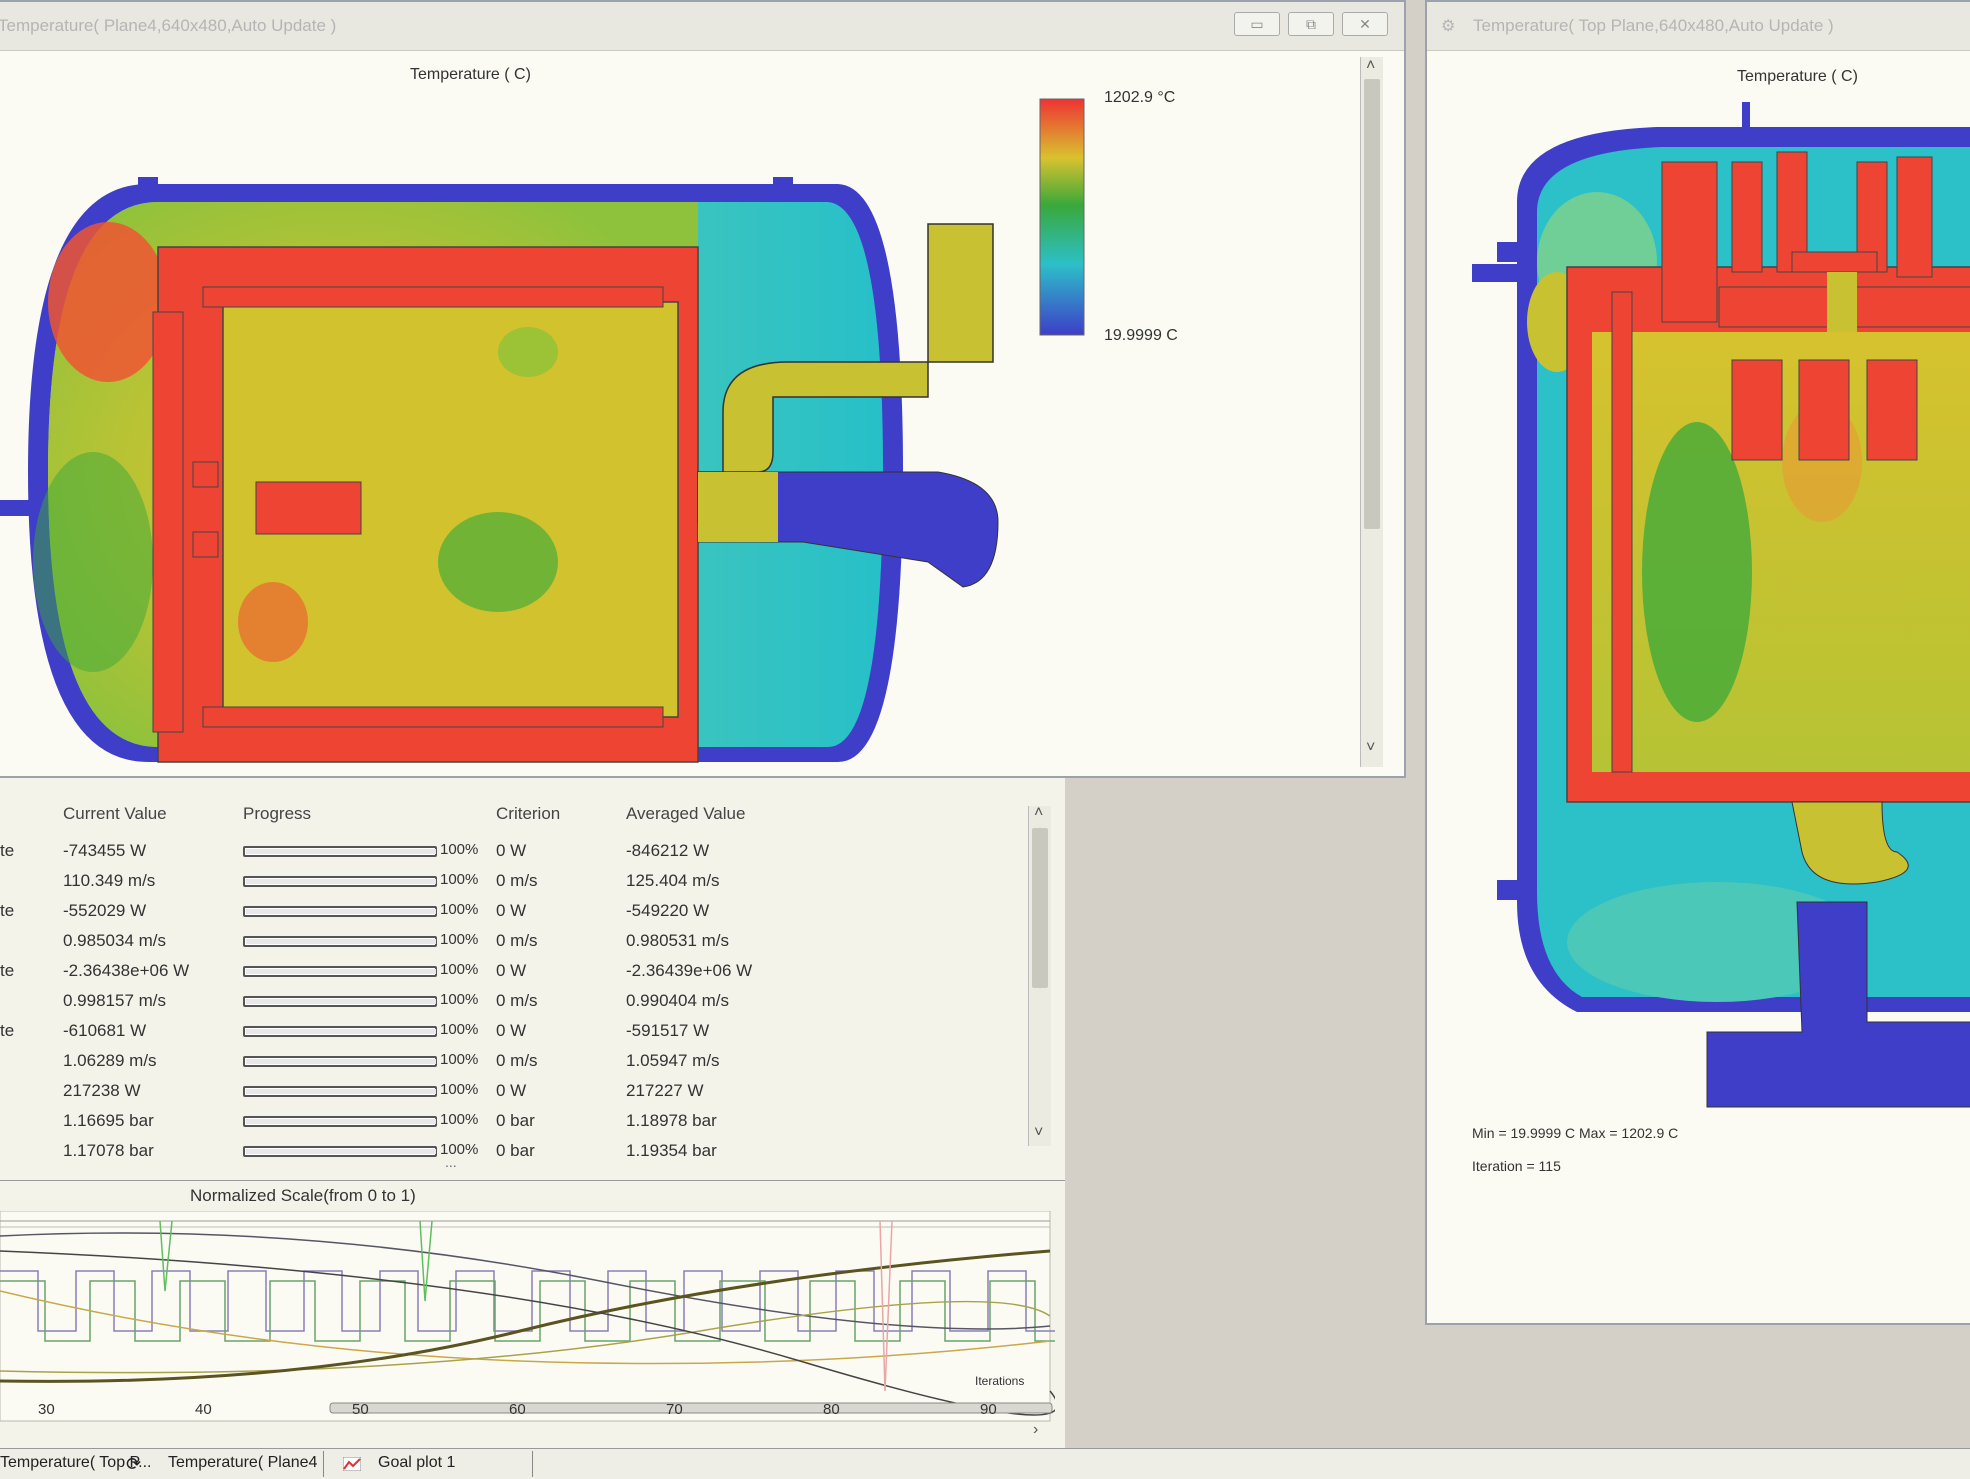 The height and width of the screenshot is (1479, 1970). Describe the element at coordinates (517, 1409) in the screenshot. I see `x-tick-label: 60` at that location.